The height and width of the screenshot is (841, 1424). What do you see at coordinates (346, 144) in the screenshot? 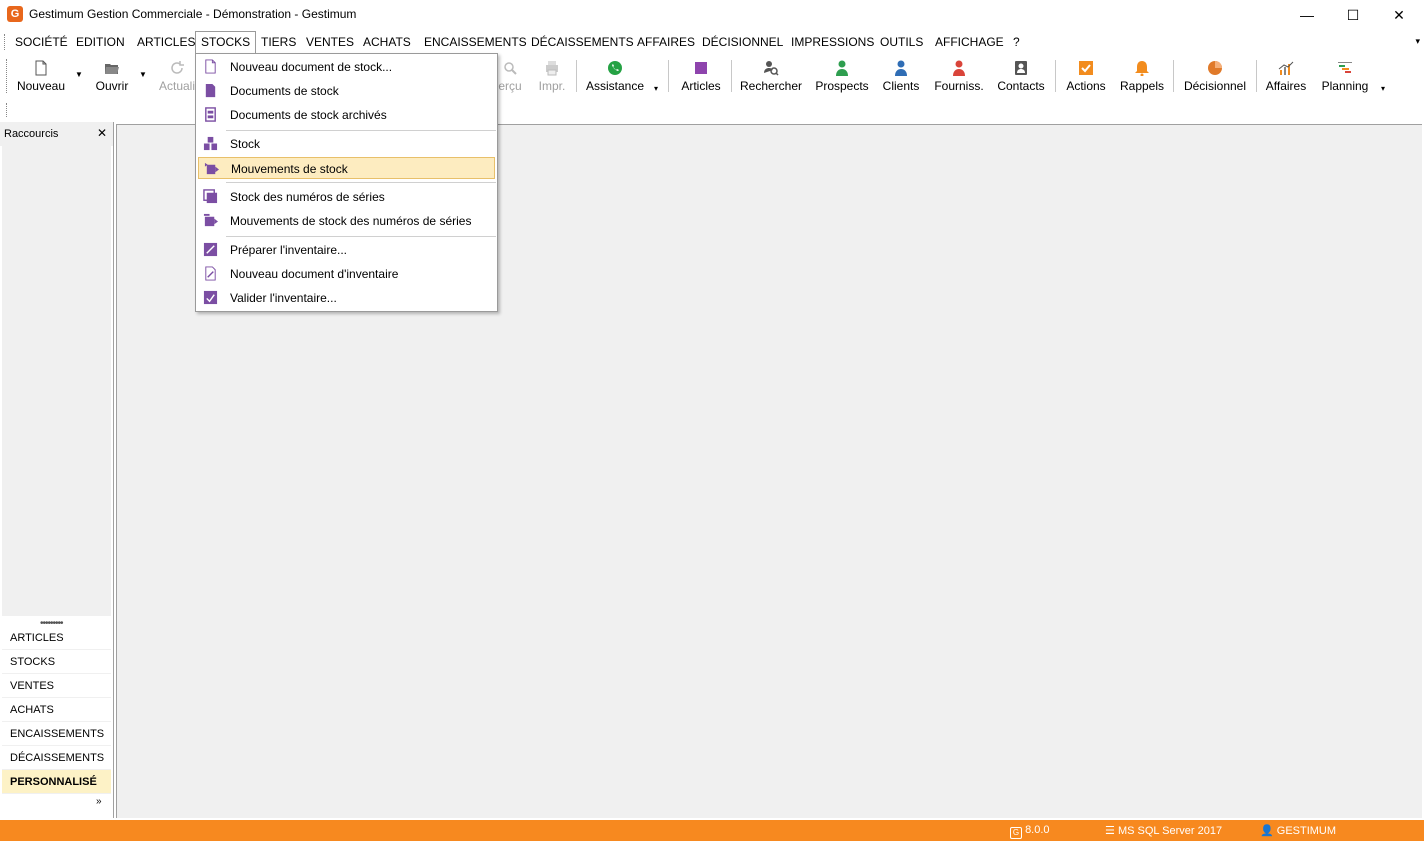
I see `menu-item-stock: Stock` at bounding box center [346, 144].